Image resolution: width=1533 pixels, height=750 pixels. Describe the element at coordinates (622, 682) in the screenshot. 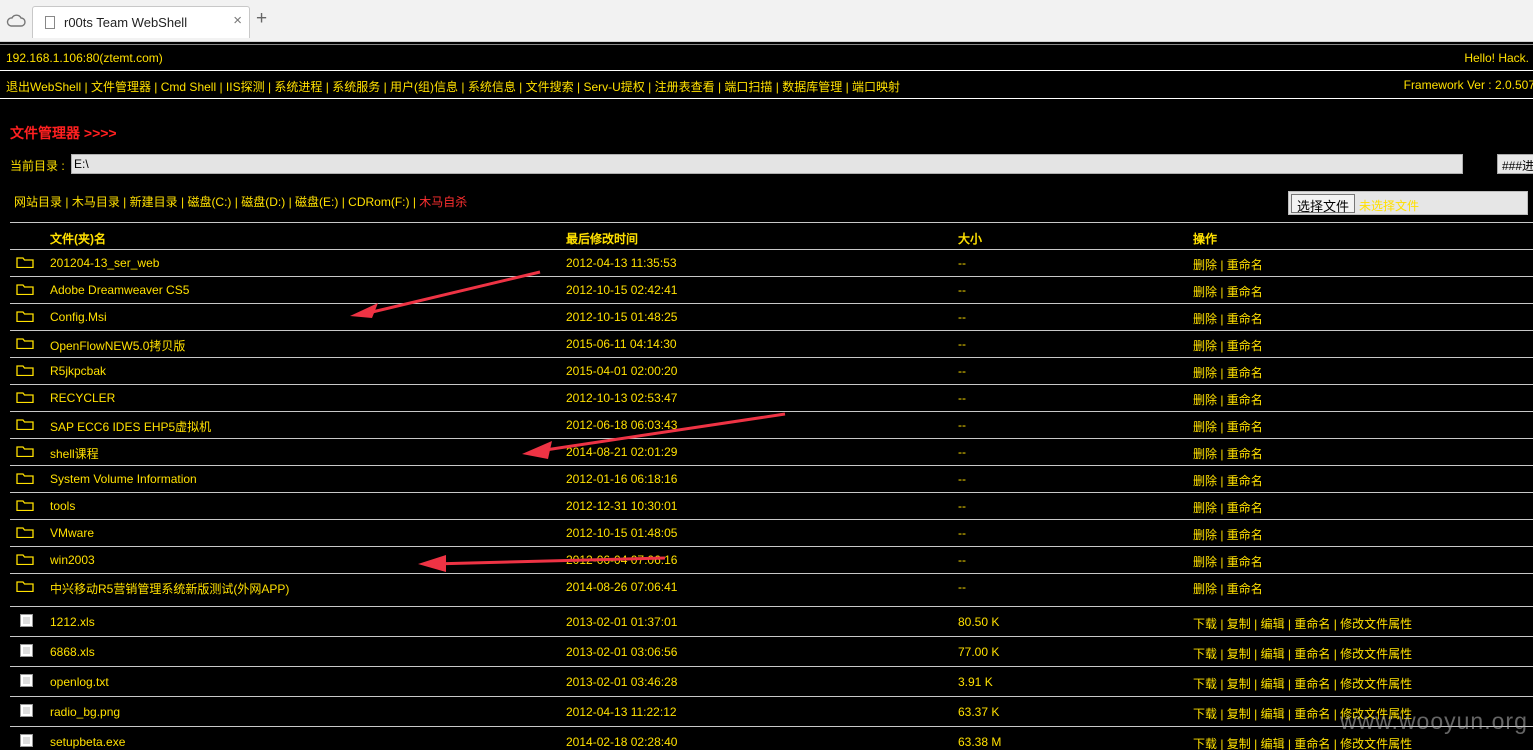

I see `modified-time: 2013-02-01 03:46:28` at that location.